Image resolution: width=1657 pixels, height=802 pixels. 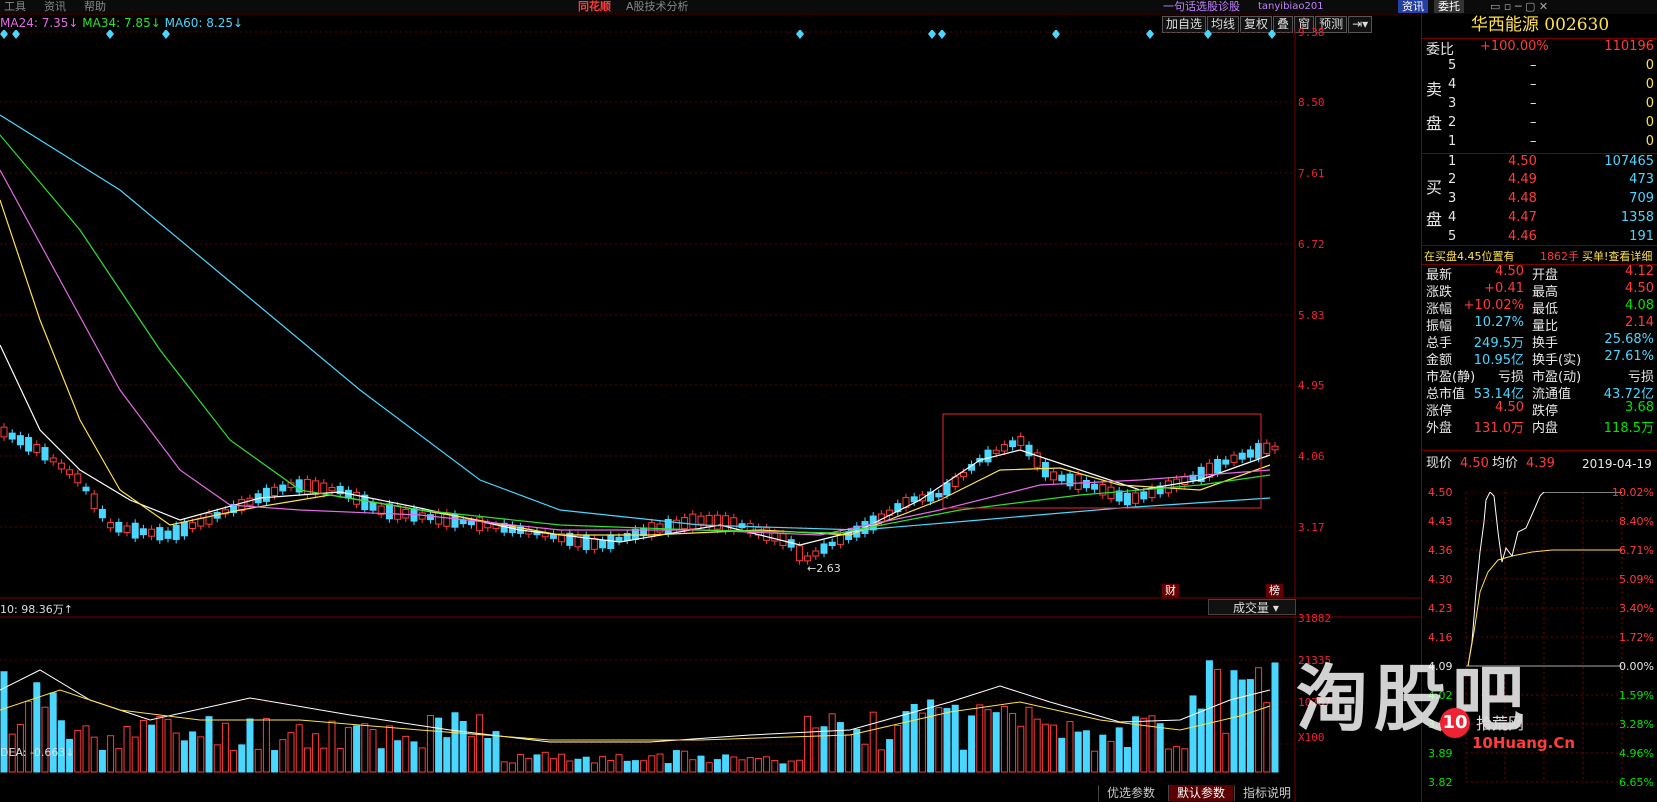 I want to click on indicator-selector: 成交量 ▾, so click(x=1252, y=607).